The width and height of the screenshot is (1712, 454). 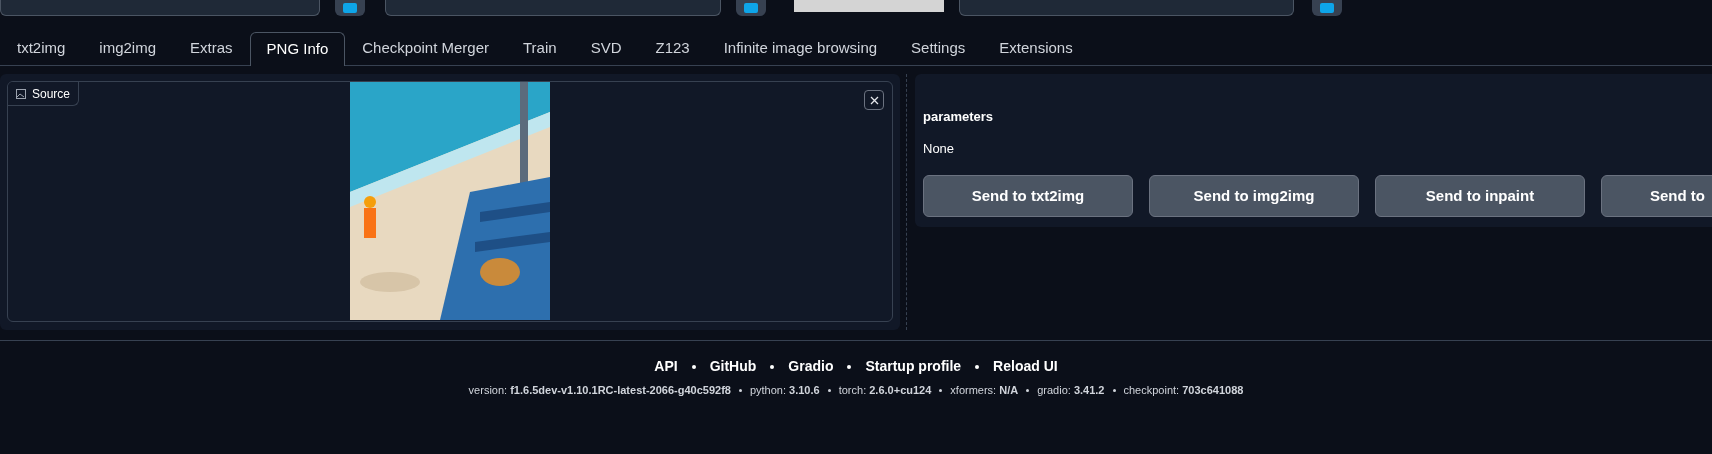 What do you see at coordinates (21, 93) in the screenshot?
I see `image-icon` at bounding box center [21, 93].